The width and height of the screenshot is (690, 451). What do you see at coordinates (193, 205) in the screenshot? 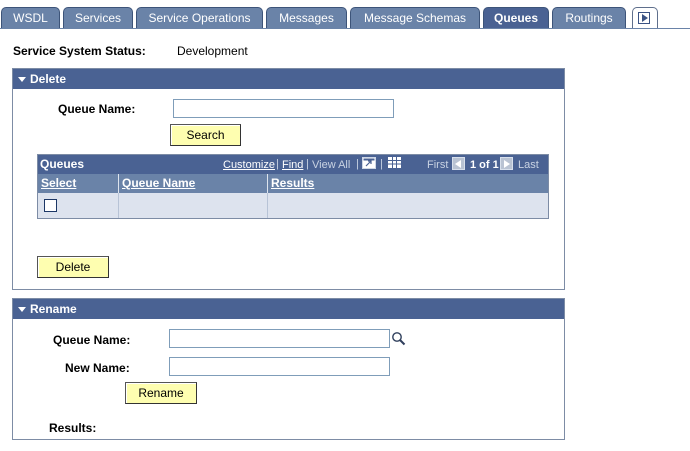
I see `queue-name-cell` at bounding box center [193, 205].